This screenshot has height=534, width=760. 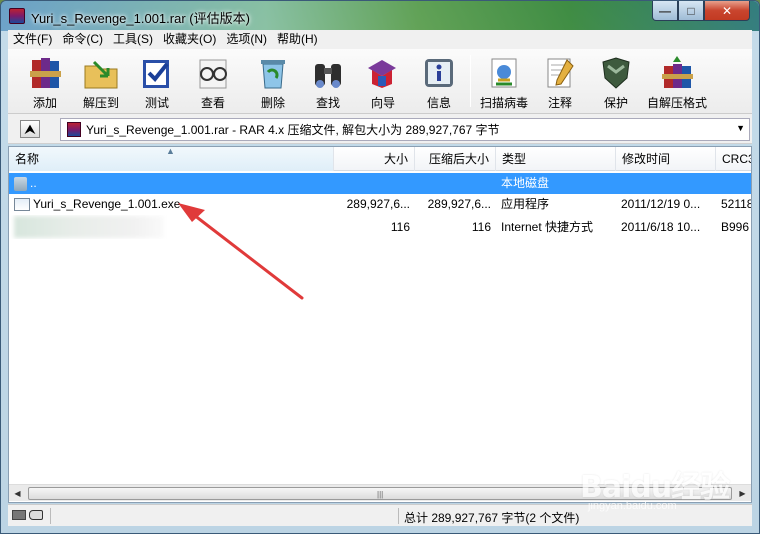 I want to click on binoculars-find-icon, so click(x=328, y=76).